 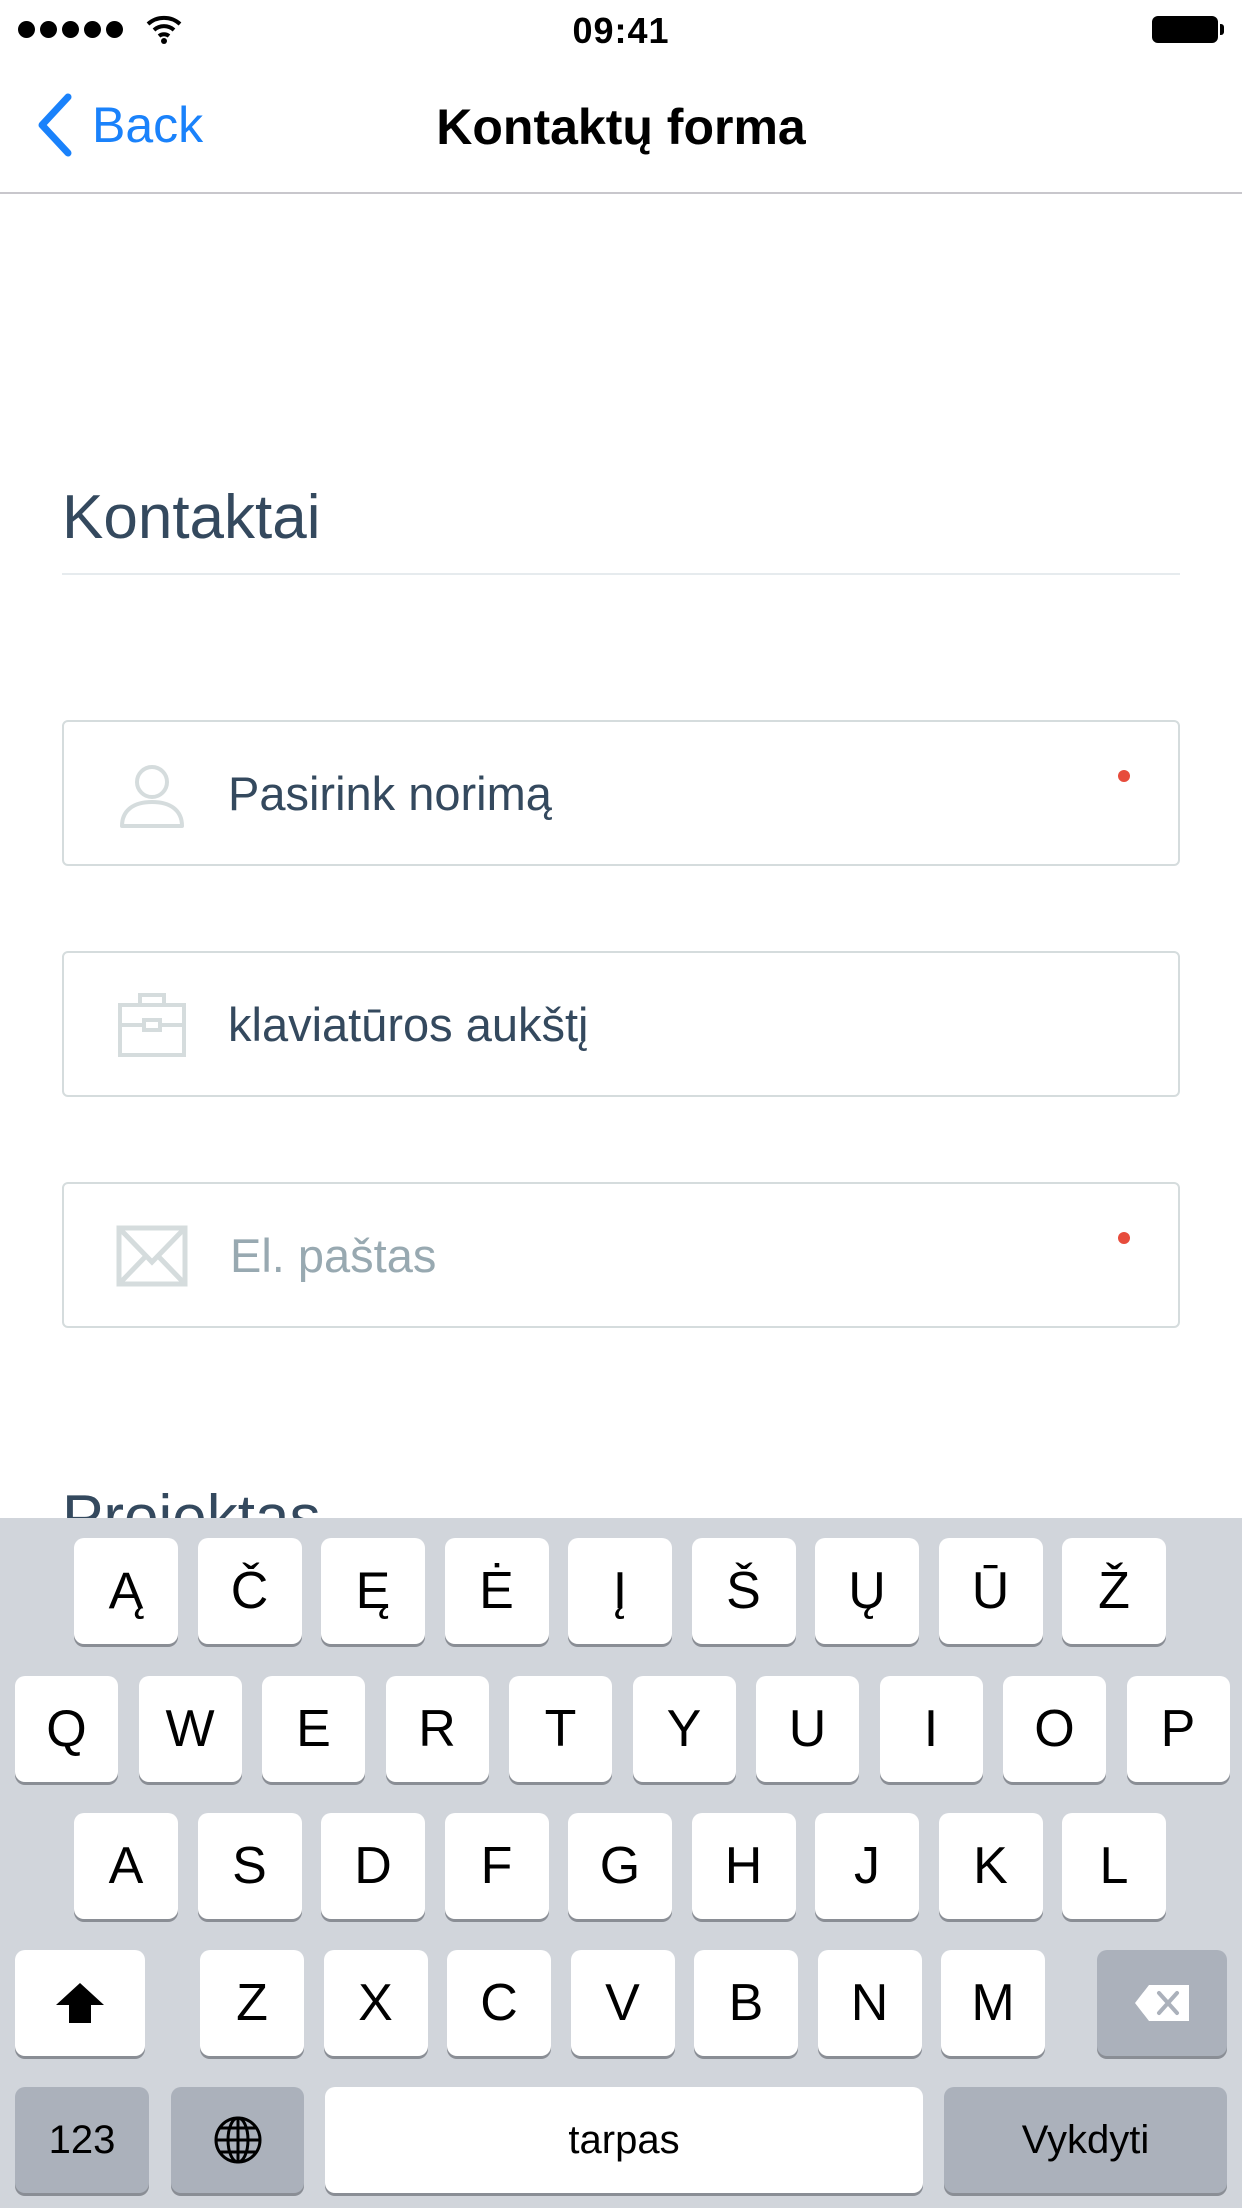 I want to click on key-b: B, so click(x=746, y=2003).